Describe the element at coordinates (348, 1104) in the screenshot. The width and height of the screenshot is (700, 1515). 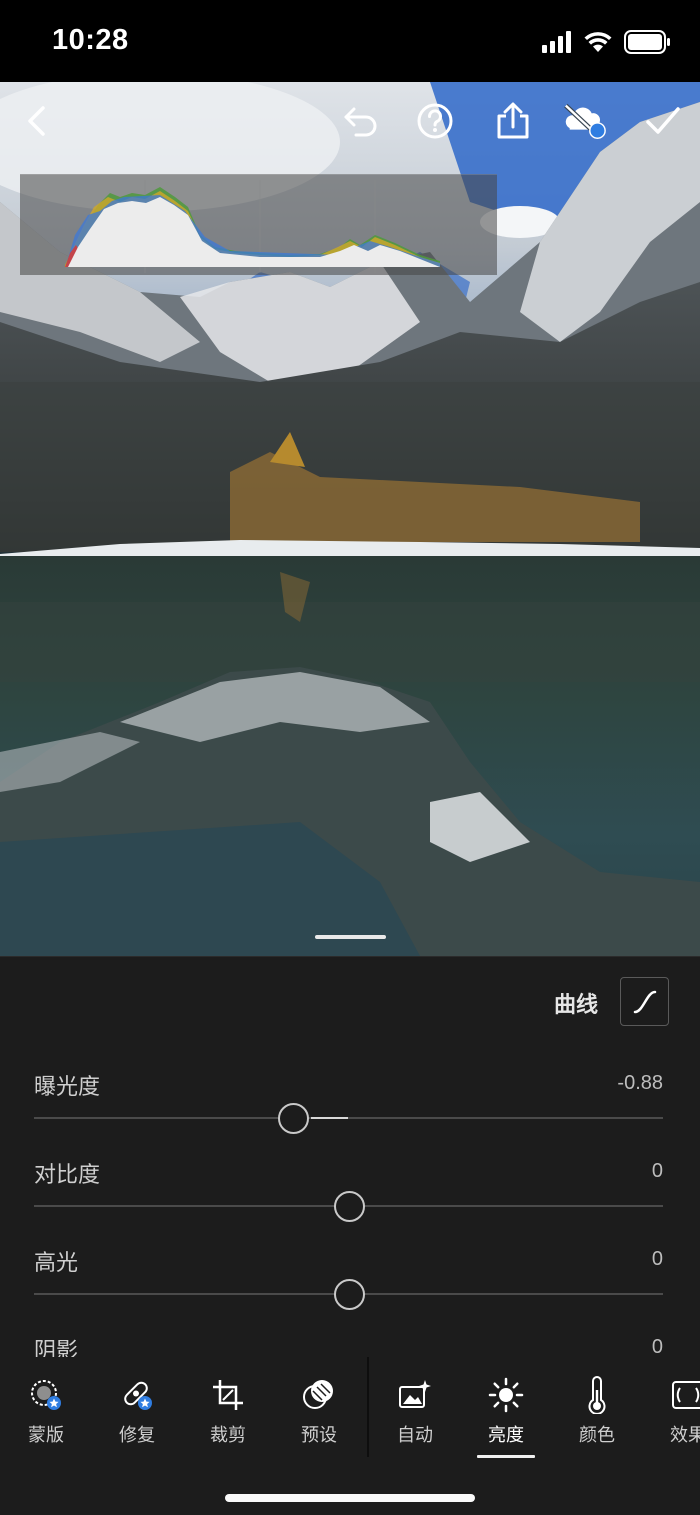
I see `slider-exposure: 曝光度 -0.88` at that location.